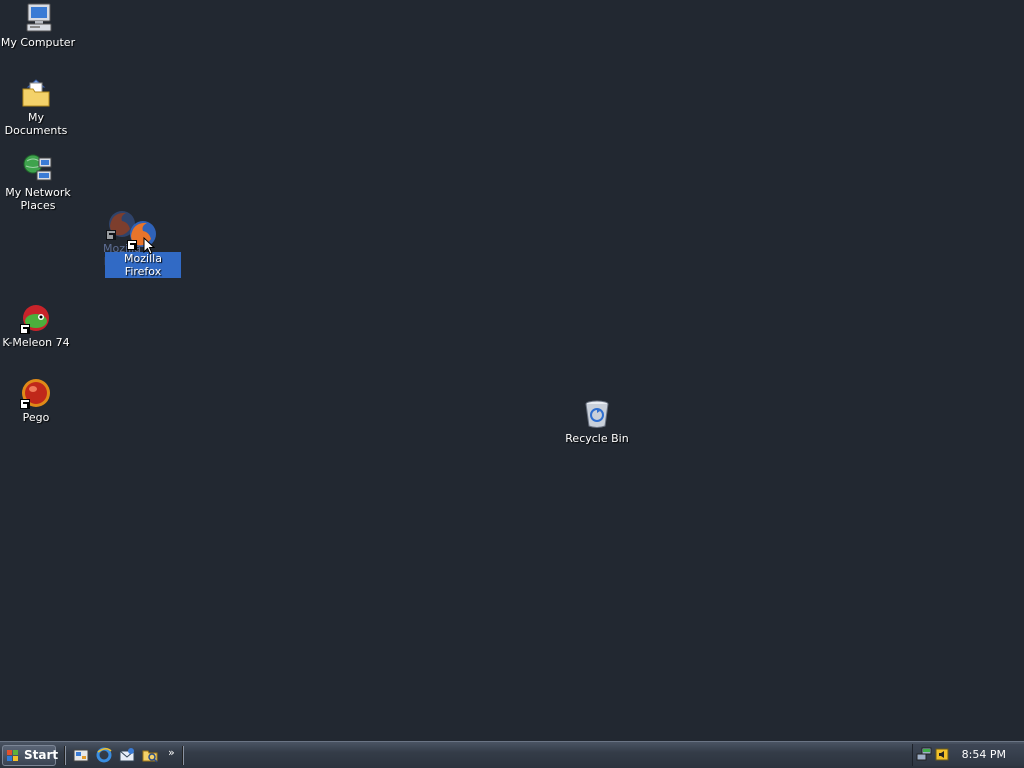 The width and height of the screenshot is (1024, 768). Describe the element at coordinates (127, 755) in the screenshot. I see `outlook-express-icon` at that location.